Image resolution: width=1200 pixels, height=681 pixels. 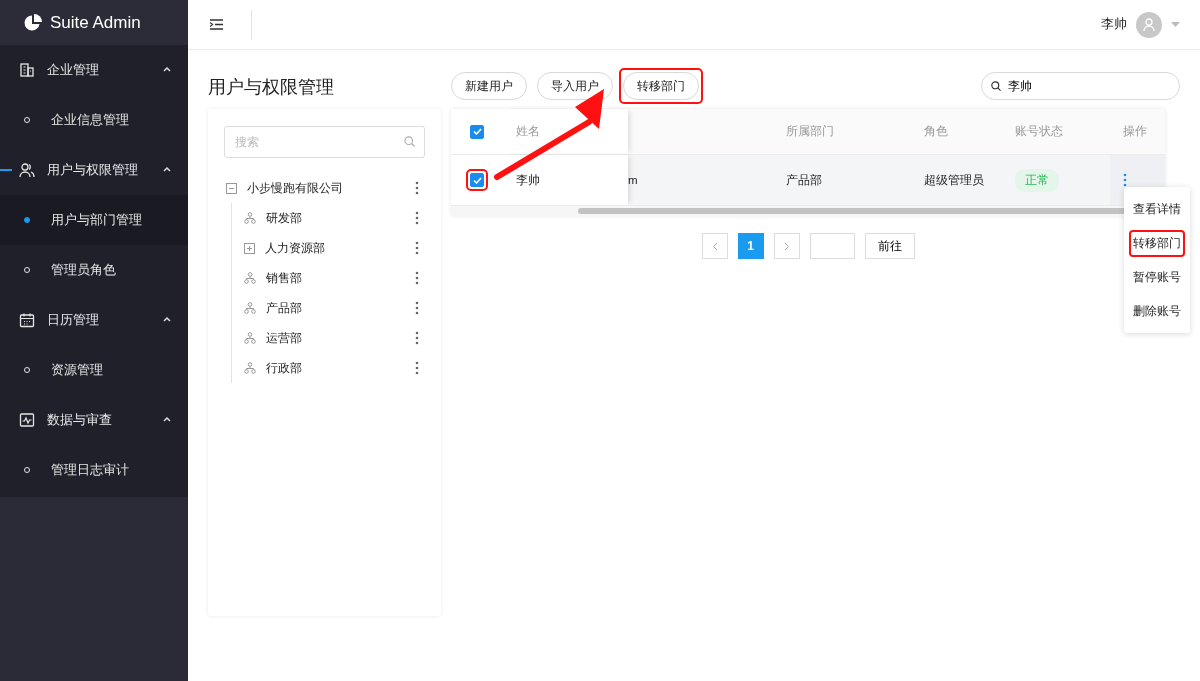 What do you see at coordinates (575, 86) in the screenshot?
I see `toolbar-button: 导入用户` at bounding box center [575, 86].